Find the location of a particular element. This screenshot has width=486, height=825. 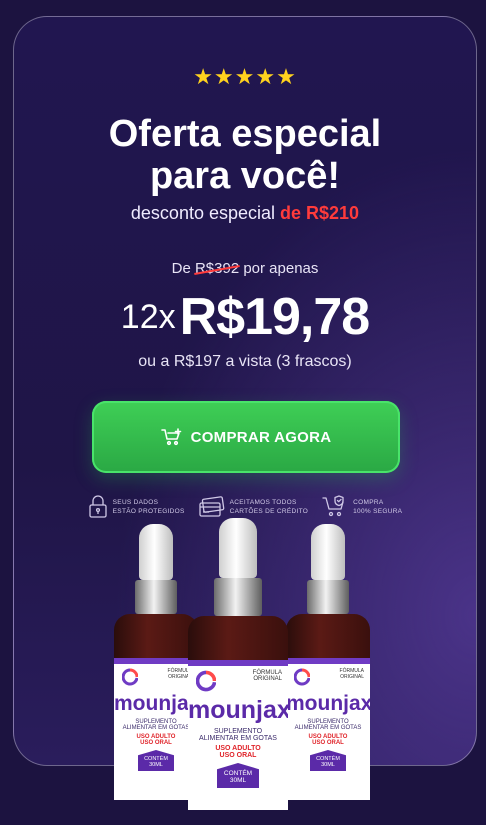

product-desc-line1: SUPLEMENTO is located at coordinates (238, 731).